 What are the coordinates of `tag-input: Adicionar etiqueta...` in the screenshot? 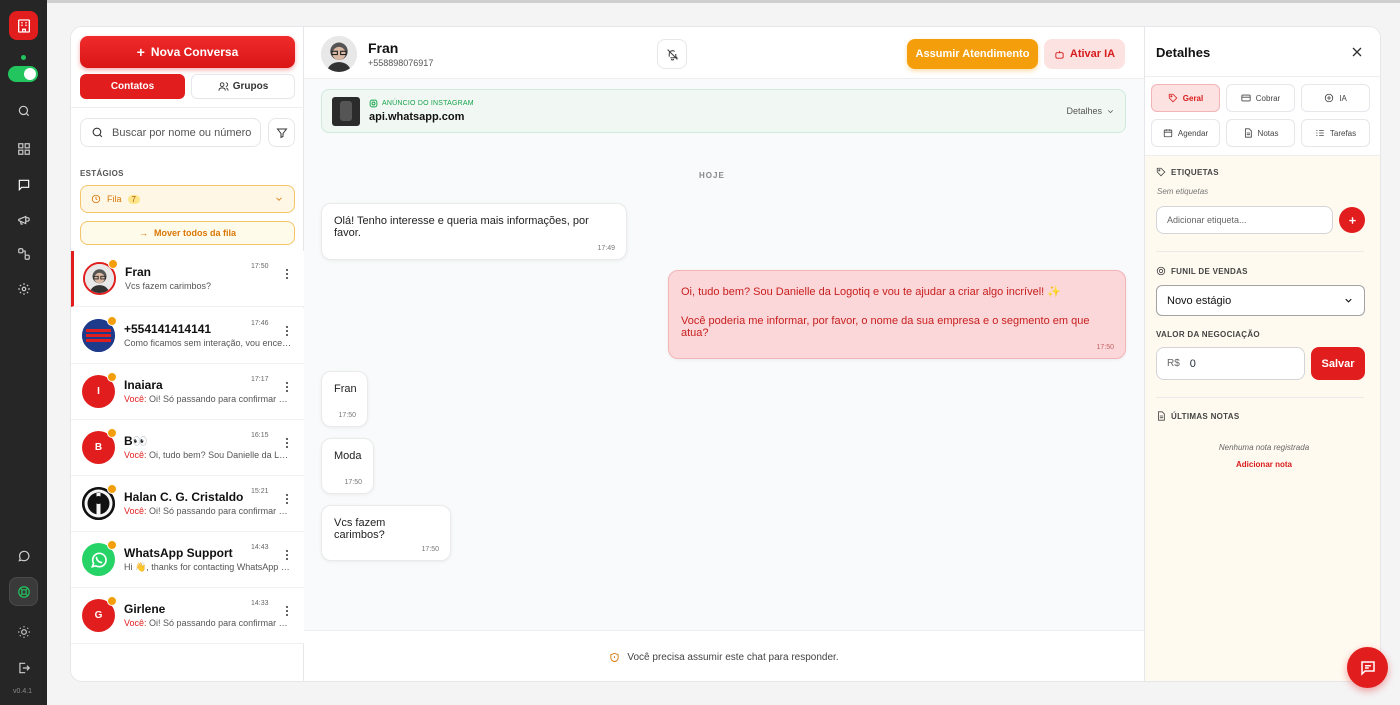 It's located at (1244, 220).